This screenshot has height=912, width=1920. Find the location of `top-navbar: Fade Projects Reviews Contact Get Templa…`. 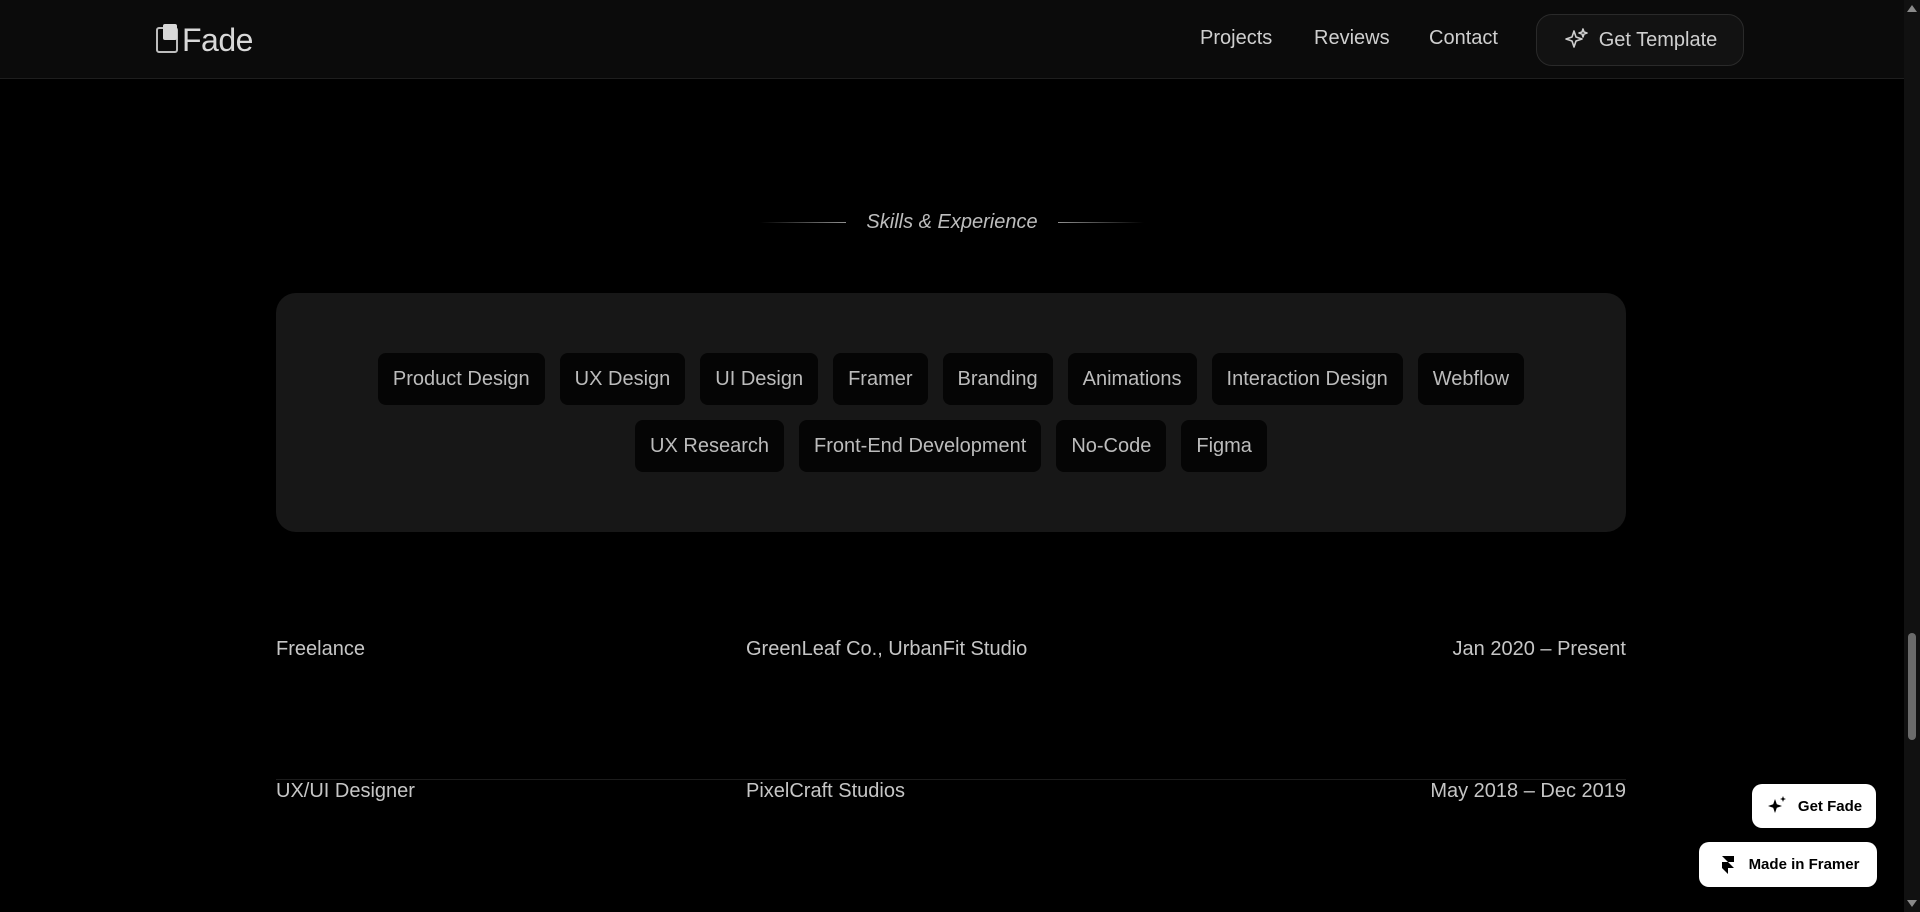

top-navbar: Fade Projects Reviews Contact Get Templa… is located at coordinates (952, 39).